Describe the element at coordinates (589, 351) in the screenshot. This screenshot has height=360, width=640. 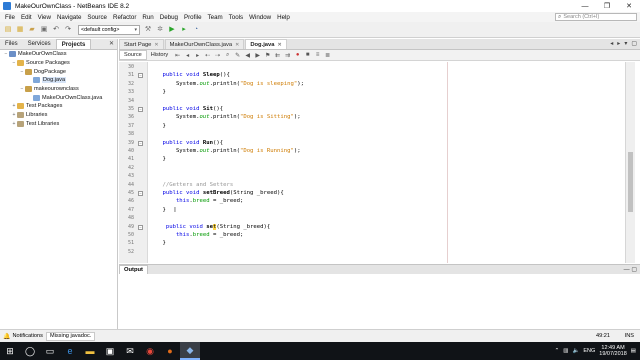
I see `language-indicator: ENG` at that location.